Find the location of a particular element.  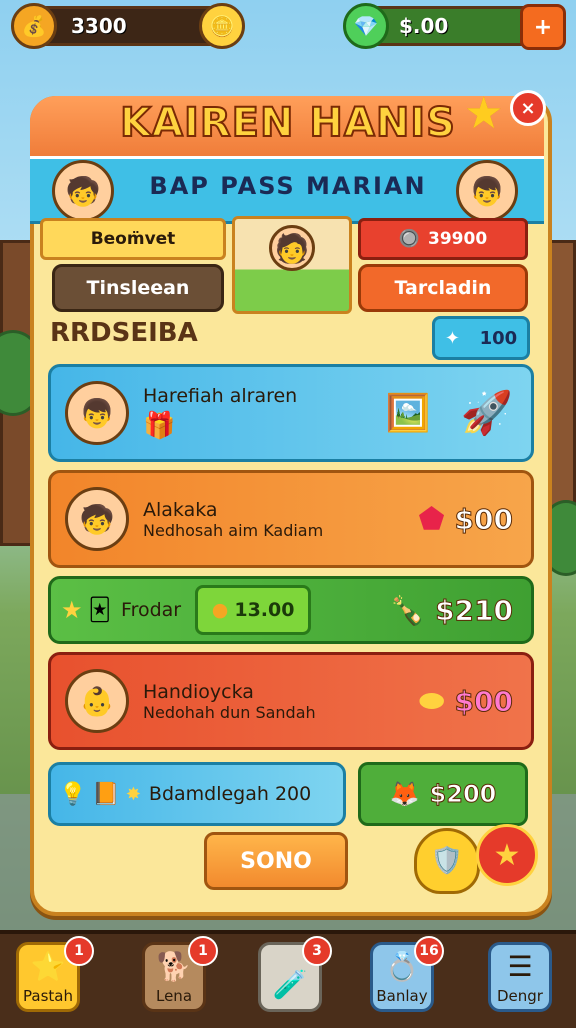

option-button-left: Tinsleean is located at coordinates (138, 288).